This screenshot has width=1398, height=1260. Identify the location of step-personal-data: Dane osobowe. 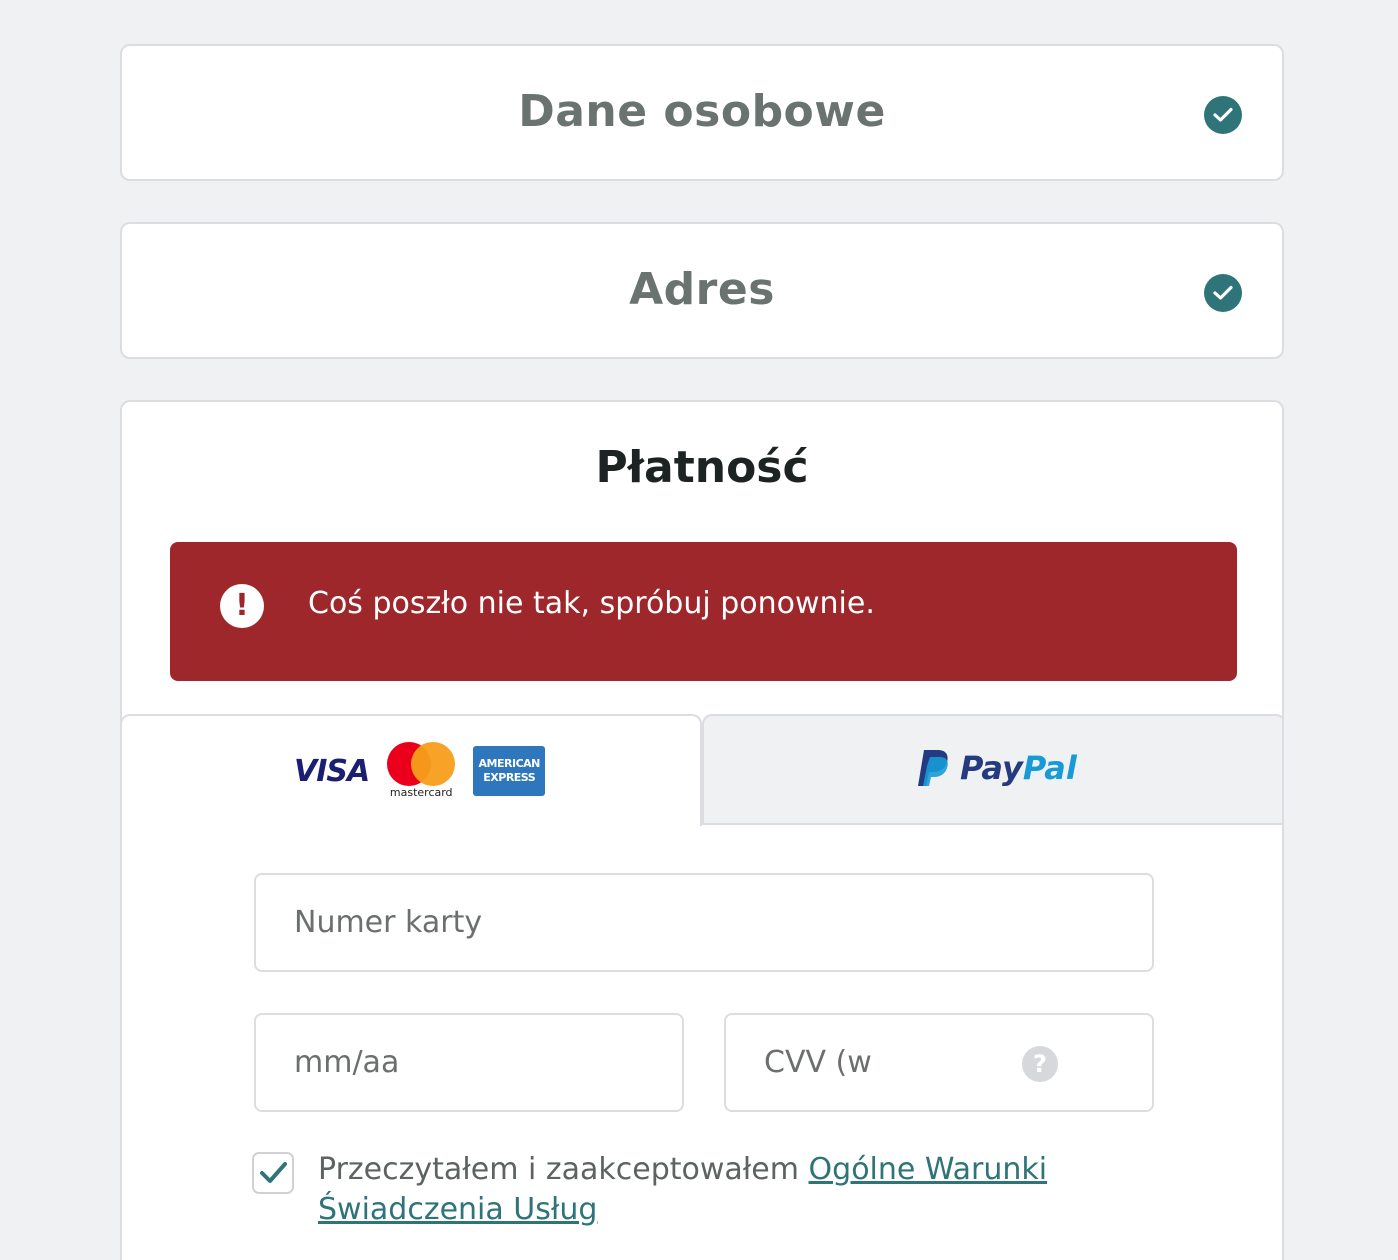
(702, 112).